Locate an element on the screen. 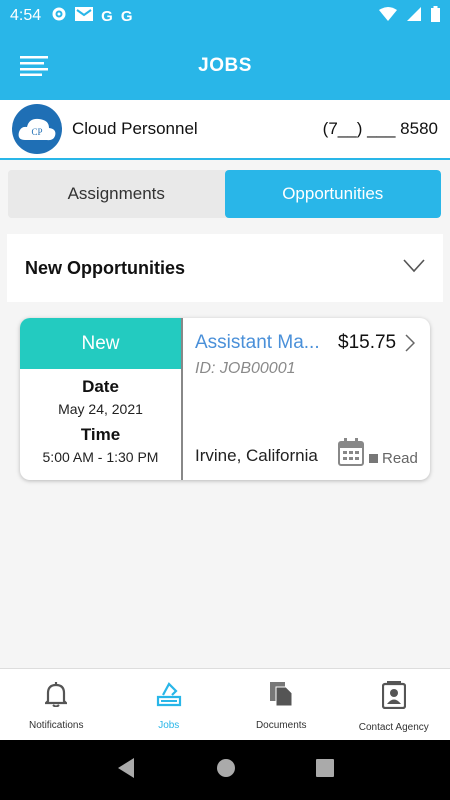 The image size is (450, 800). signal-icon is located at coordinates (414, 16).